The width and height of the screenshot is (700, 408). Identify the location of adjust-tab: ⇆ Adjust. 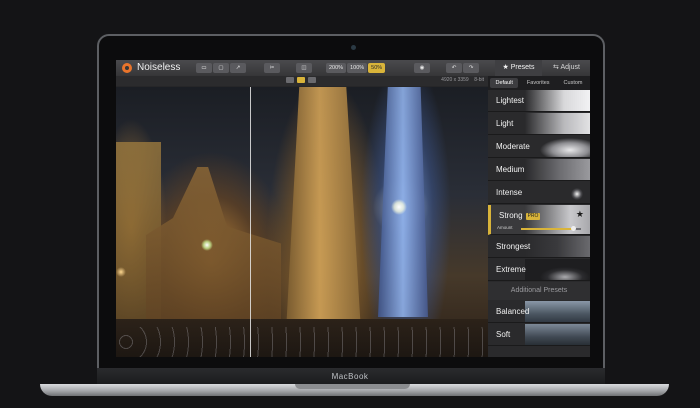
(566, 68).